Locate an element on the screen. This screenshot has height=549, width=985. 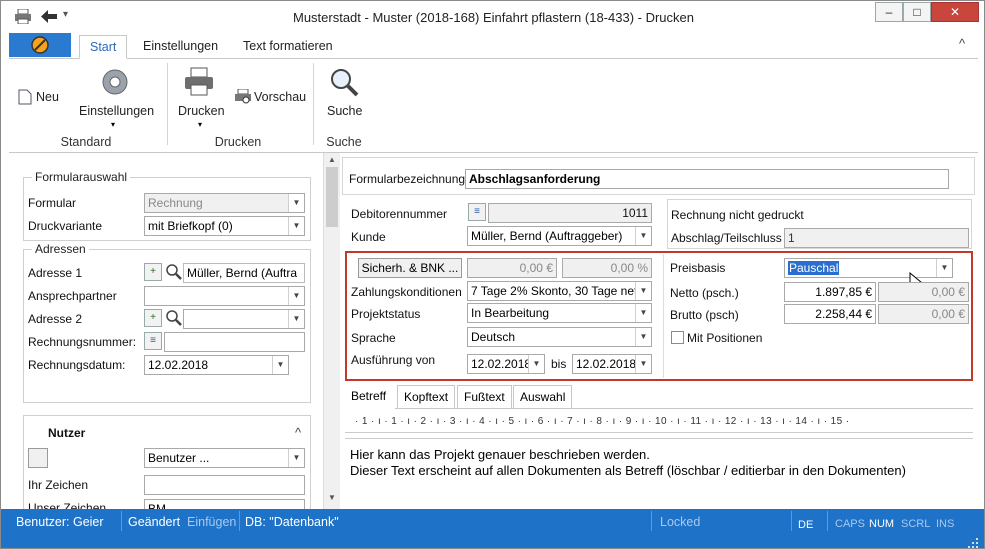
tab-text-formatieren: Text formatieren is located at coordinates (288, 47).